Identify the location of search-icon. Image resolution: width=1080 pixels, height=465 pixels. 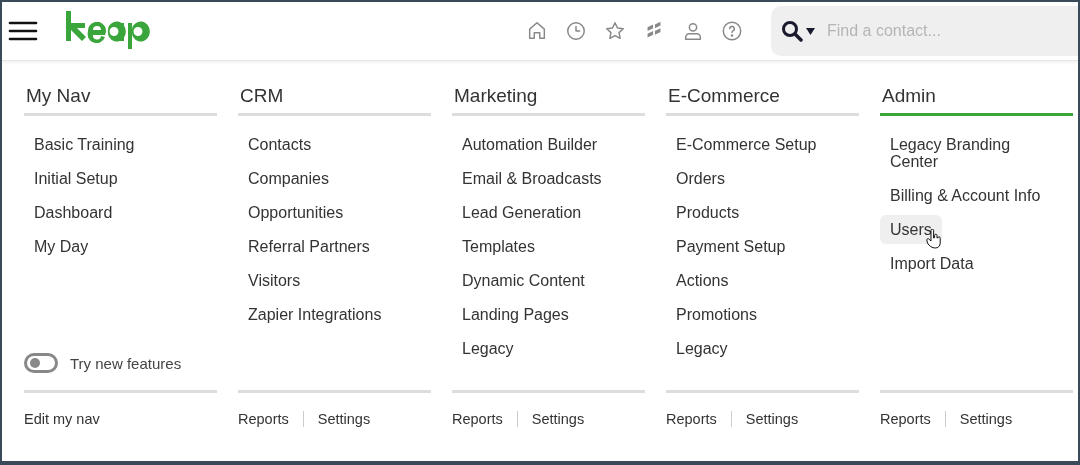
(792, 31).